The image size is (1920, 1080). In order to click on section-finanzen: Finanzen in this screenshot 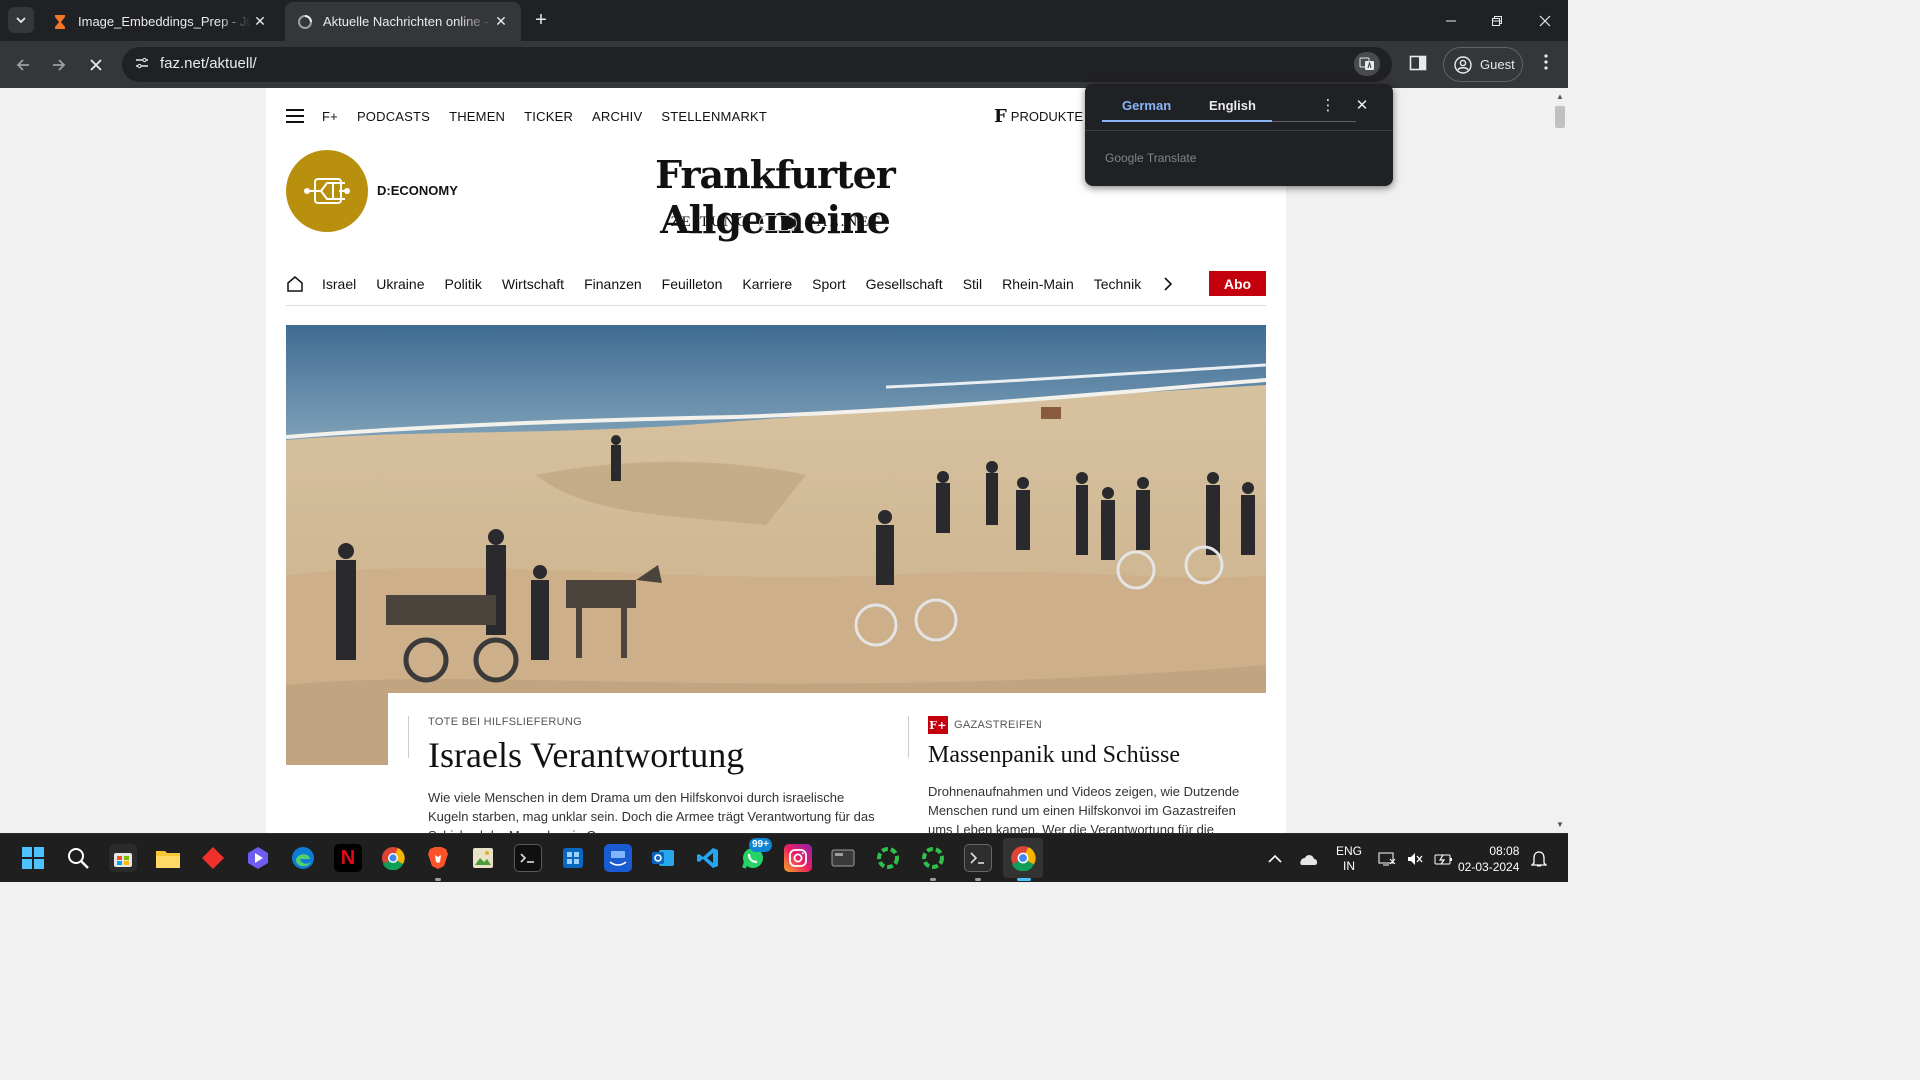, I will do `click(613, 284)`.